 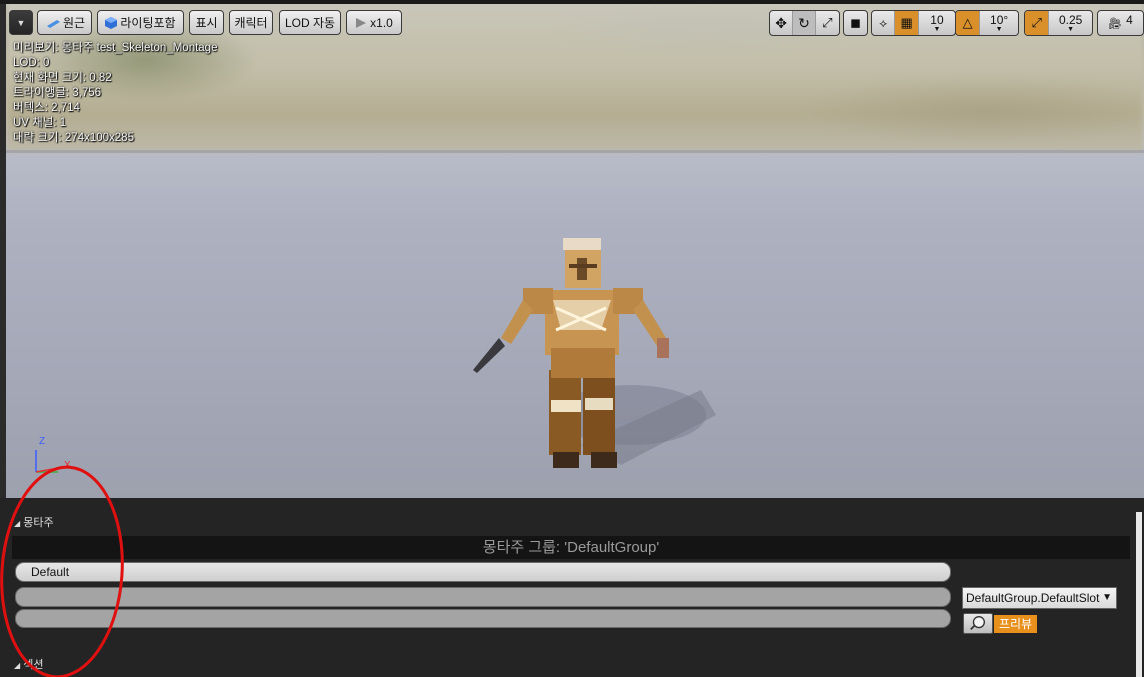 I want to click on camera-speed-button: 🎥︎ 4, so click(x=1120, y=23).